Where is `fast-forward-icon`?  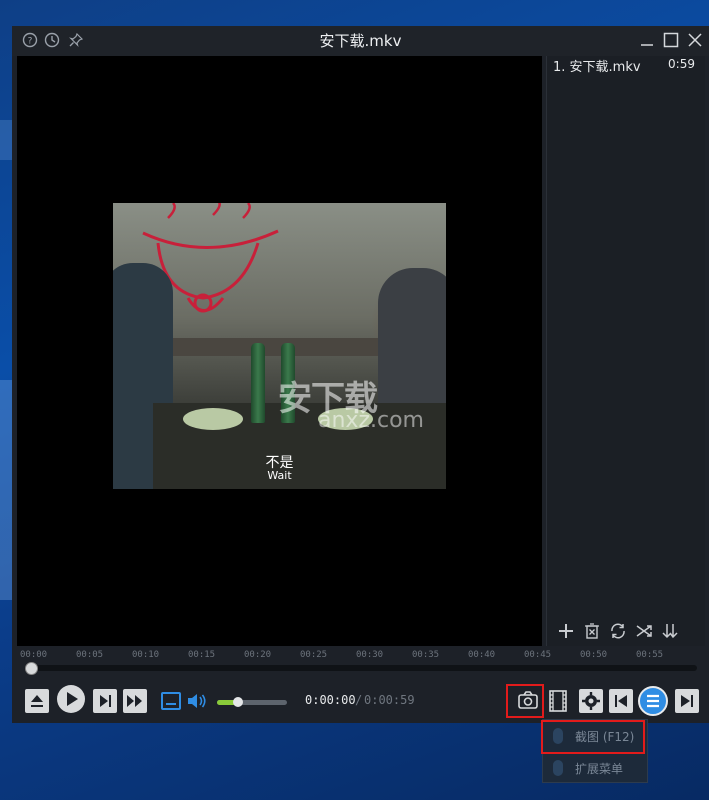 fast-forward-icon is located at coordinates (135, 701).